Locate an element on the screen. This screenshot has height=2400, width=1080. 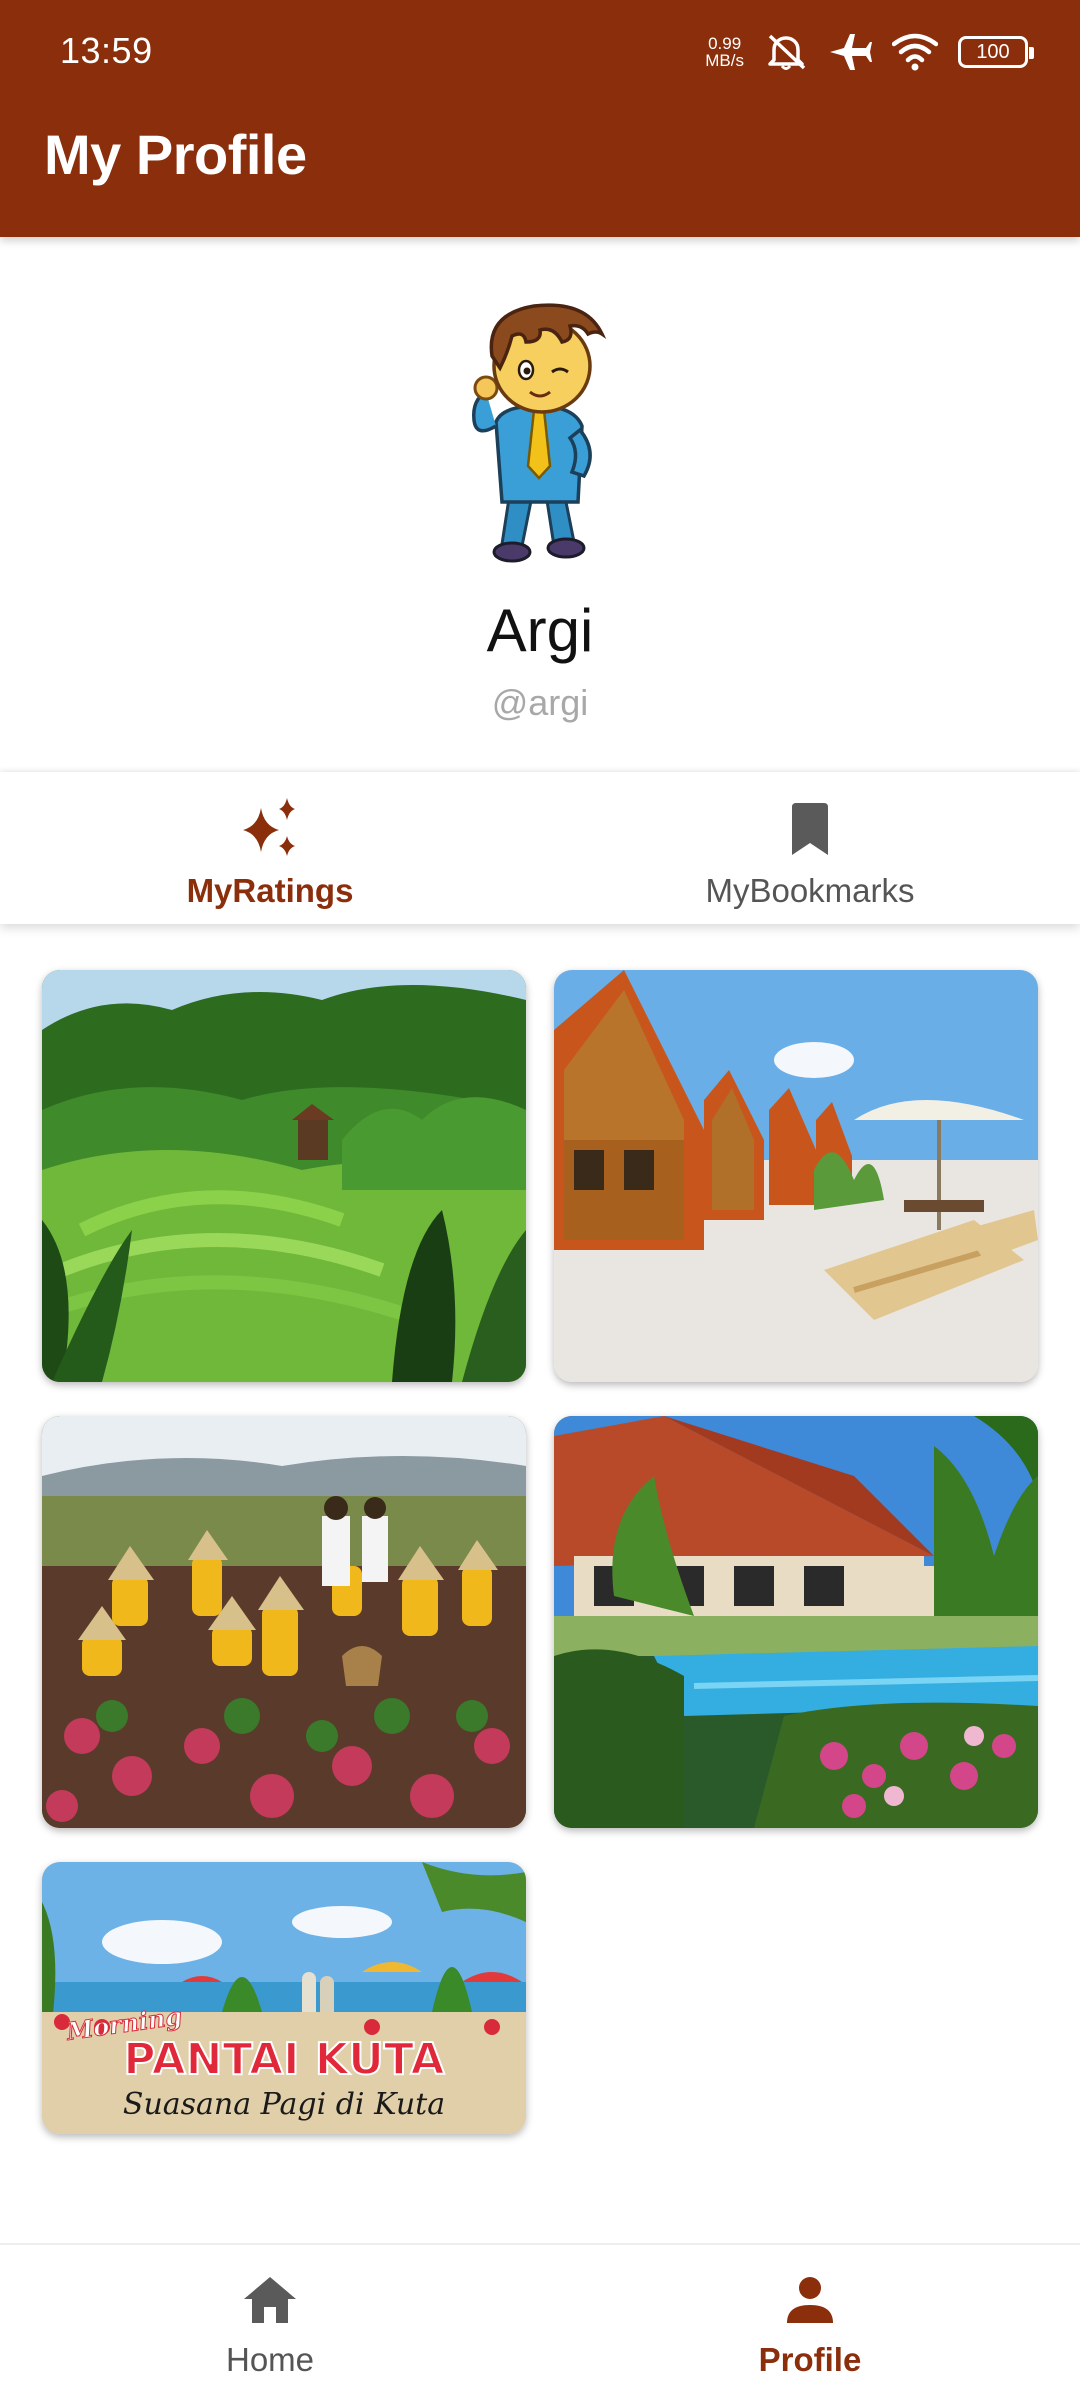
place-image-farm is located at coordinates (284, 1622).